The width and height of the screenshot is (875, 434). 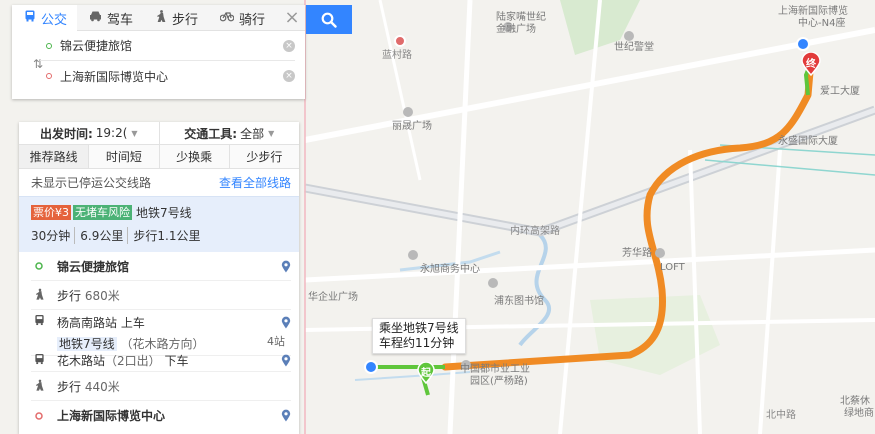 What do you see at coordinates (133, 361) in the screenshot?
I see `alight-exit: （2口出）` at bounding box center [133, 361].